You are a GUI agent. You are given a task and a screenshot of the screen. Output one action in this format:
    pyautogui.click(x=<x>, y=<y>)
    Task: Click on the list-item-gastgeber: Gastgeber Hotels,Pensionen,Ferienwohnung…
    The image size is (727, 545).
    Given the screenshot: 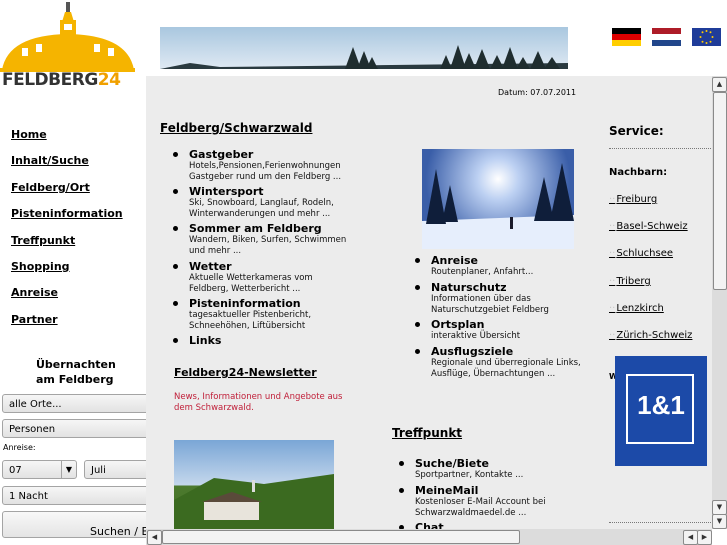 What is the action you would take?
    pyautogui.click(x=263, y=165)
    